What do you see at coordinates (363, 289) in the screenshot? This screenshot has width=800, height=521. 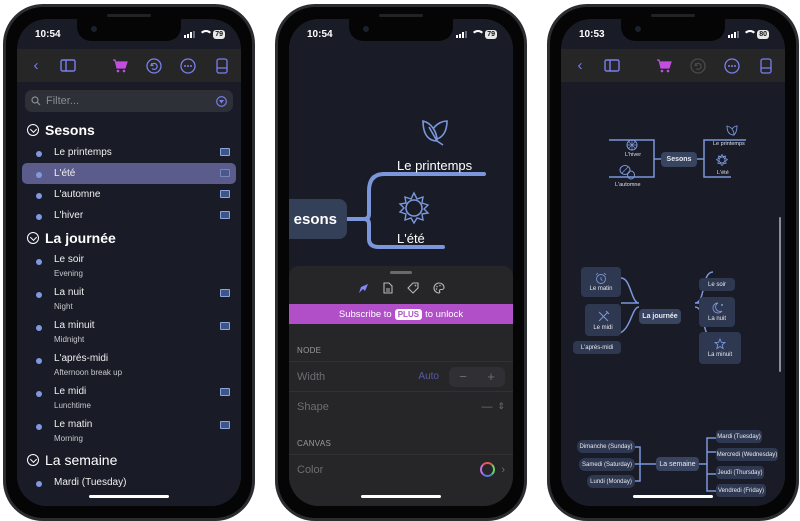 I see `style-icon` at bounding box center [363, 289].